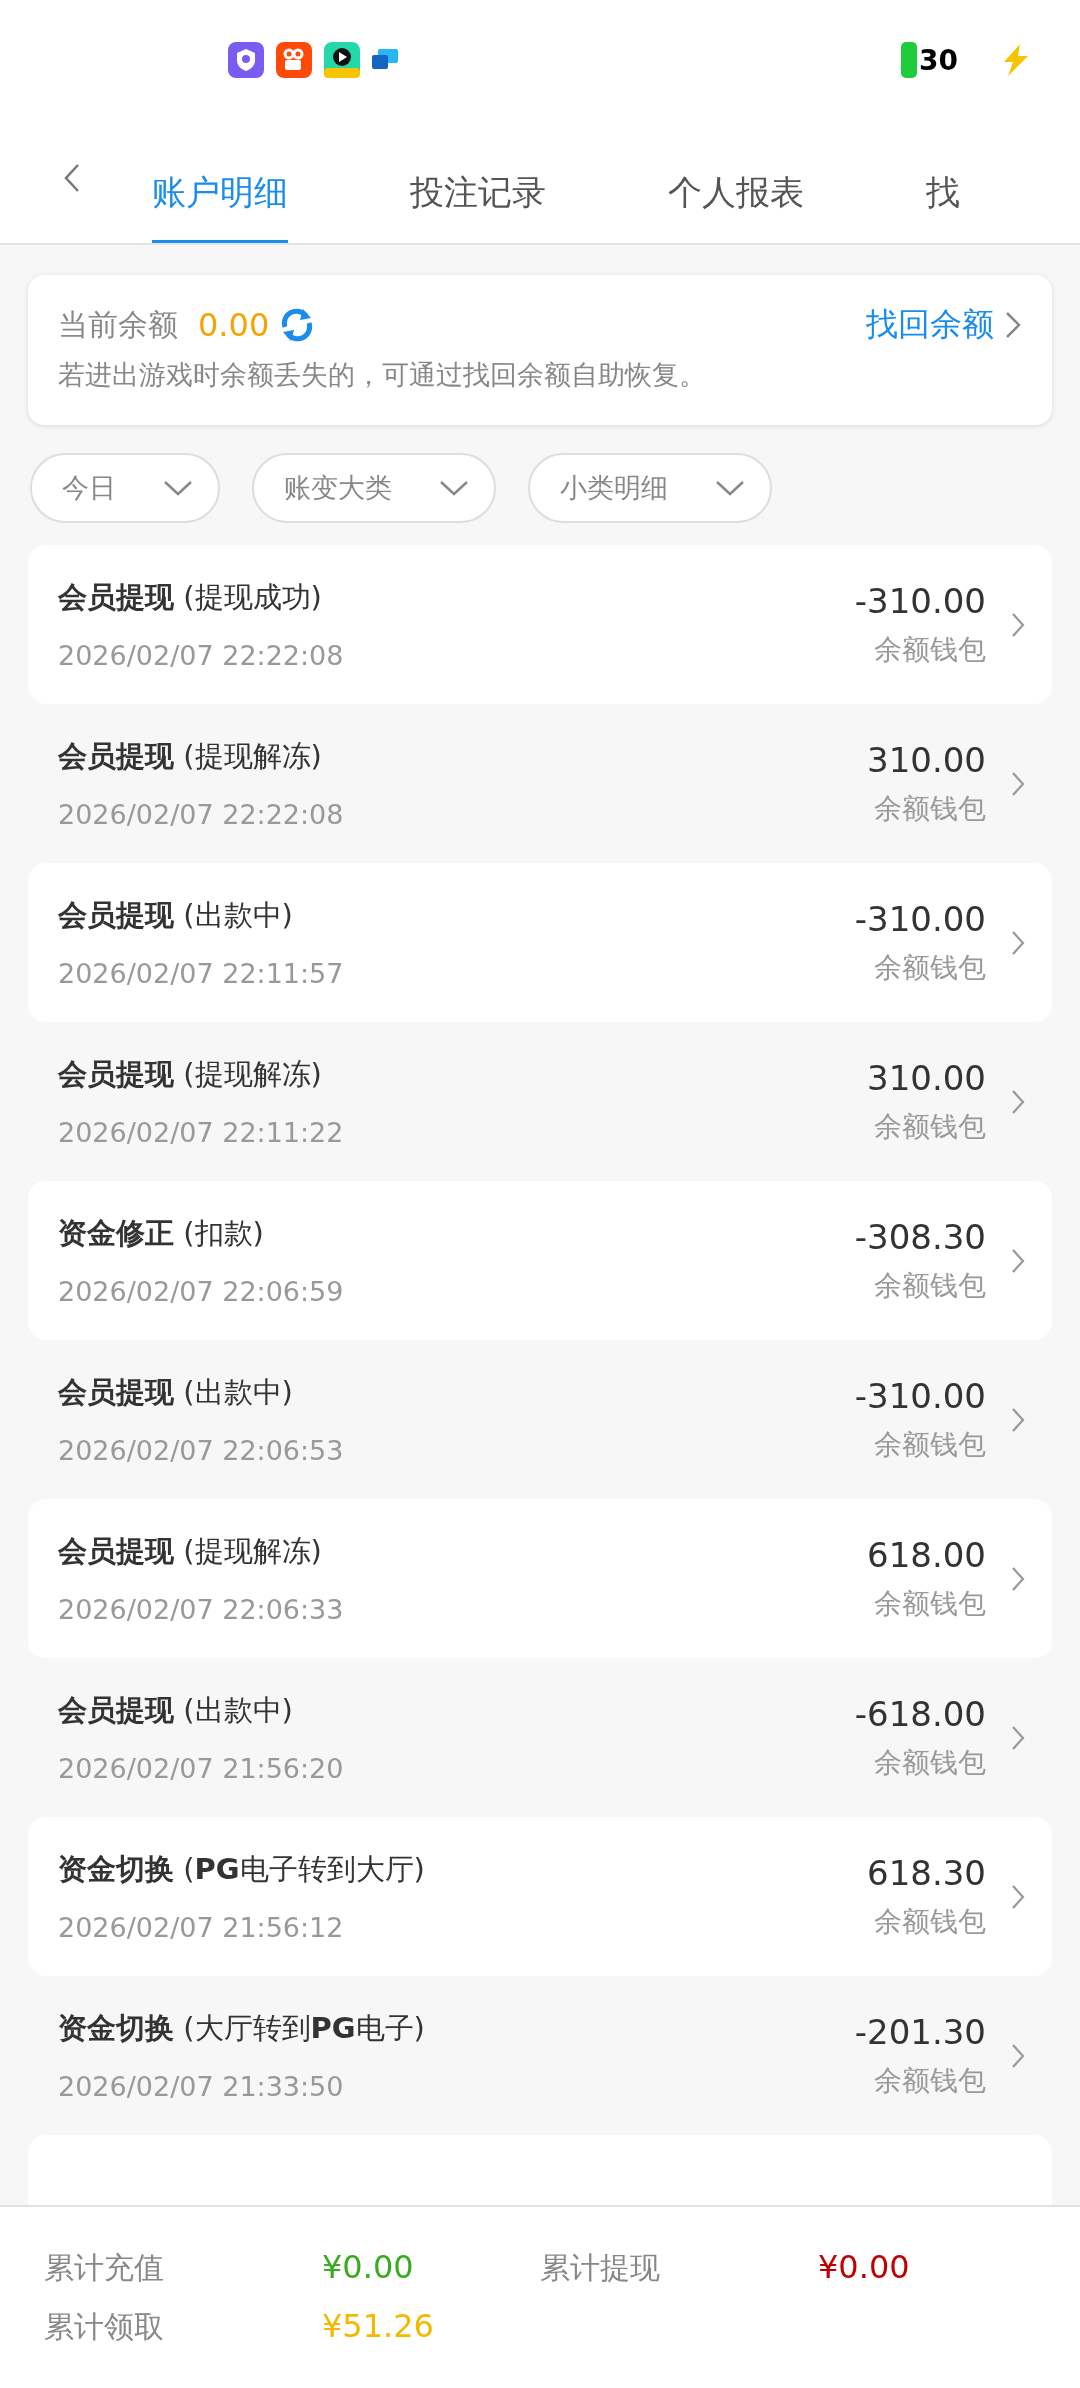 This screenshot has height=2388, width=1080. Describe the element at coordinates (378, 2326) in the screenshot. I see `total-value: ¥51.26` at that location.